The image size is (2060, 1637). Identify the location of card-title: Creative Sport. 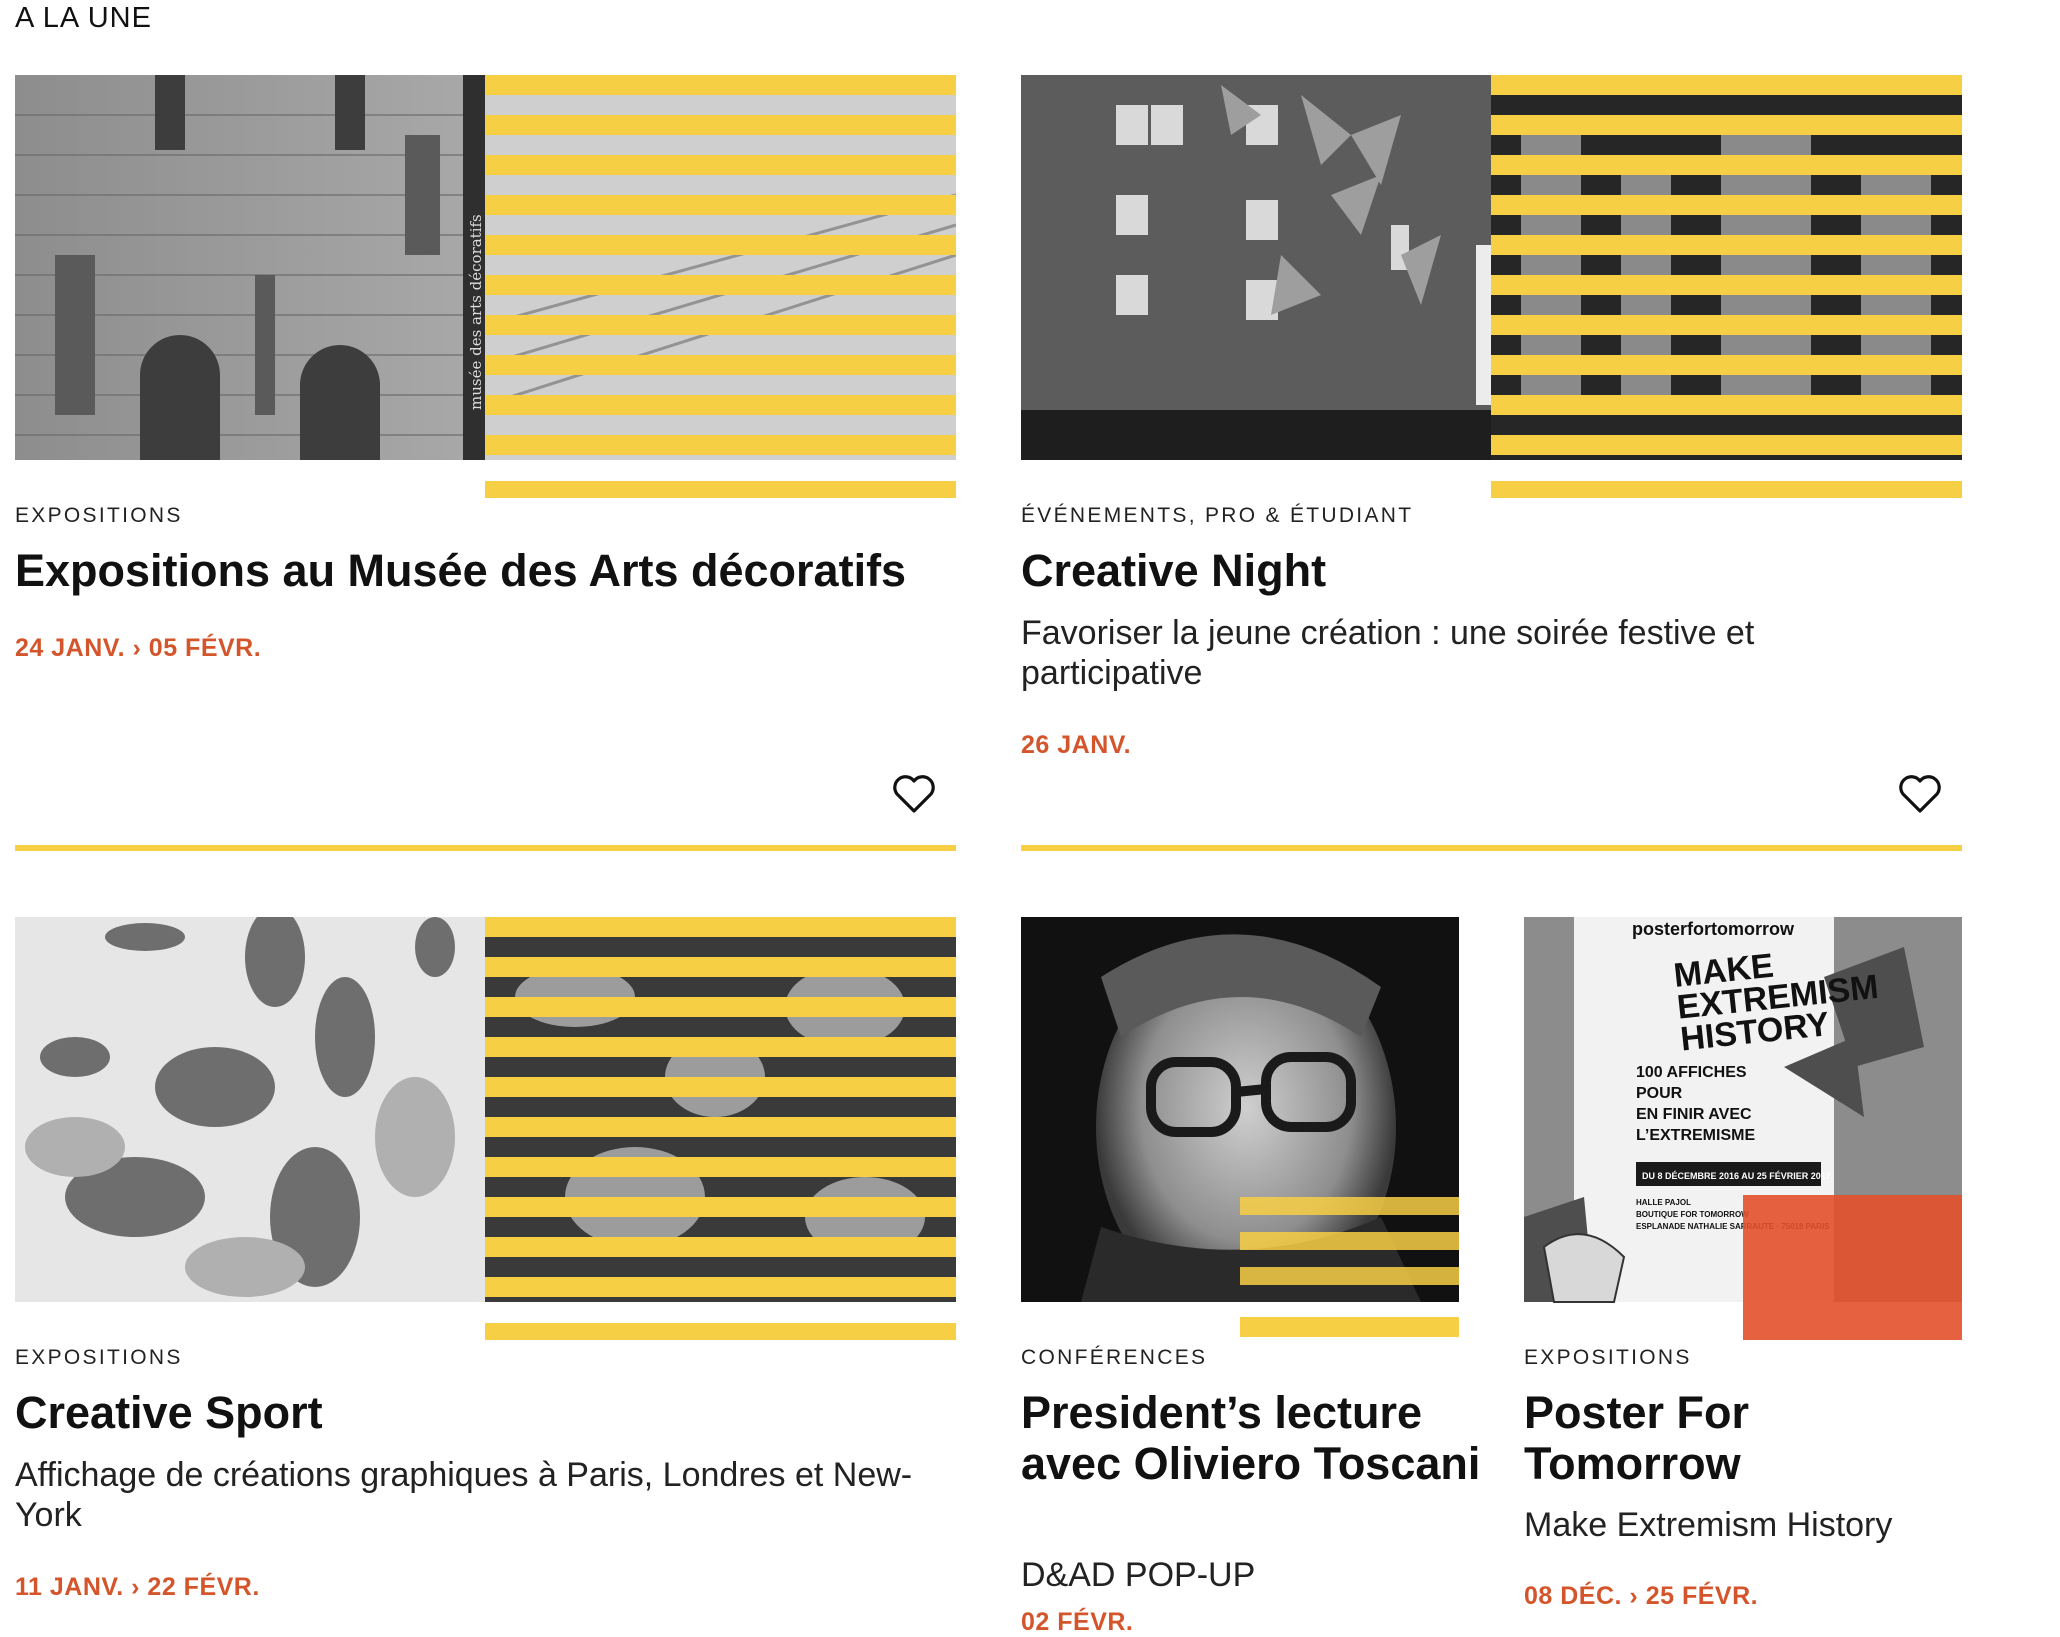
(485, 1412).